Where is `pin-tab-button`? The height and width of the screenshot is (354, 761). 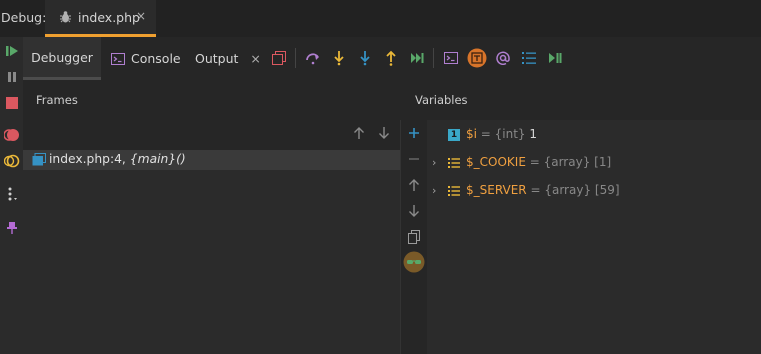 pin-tab-button is located at coordinates (11, 228).